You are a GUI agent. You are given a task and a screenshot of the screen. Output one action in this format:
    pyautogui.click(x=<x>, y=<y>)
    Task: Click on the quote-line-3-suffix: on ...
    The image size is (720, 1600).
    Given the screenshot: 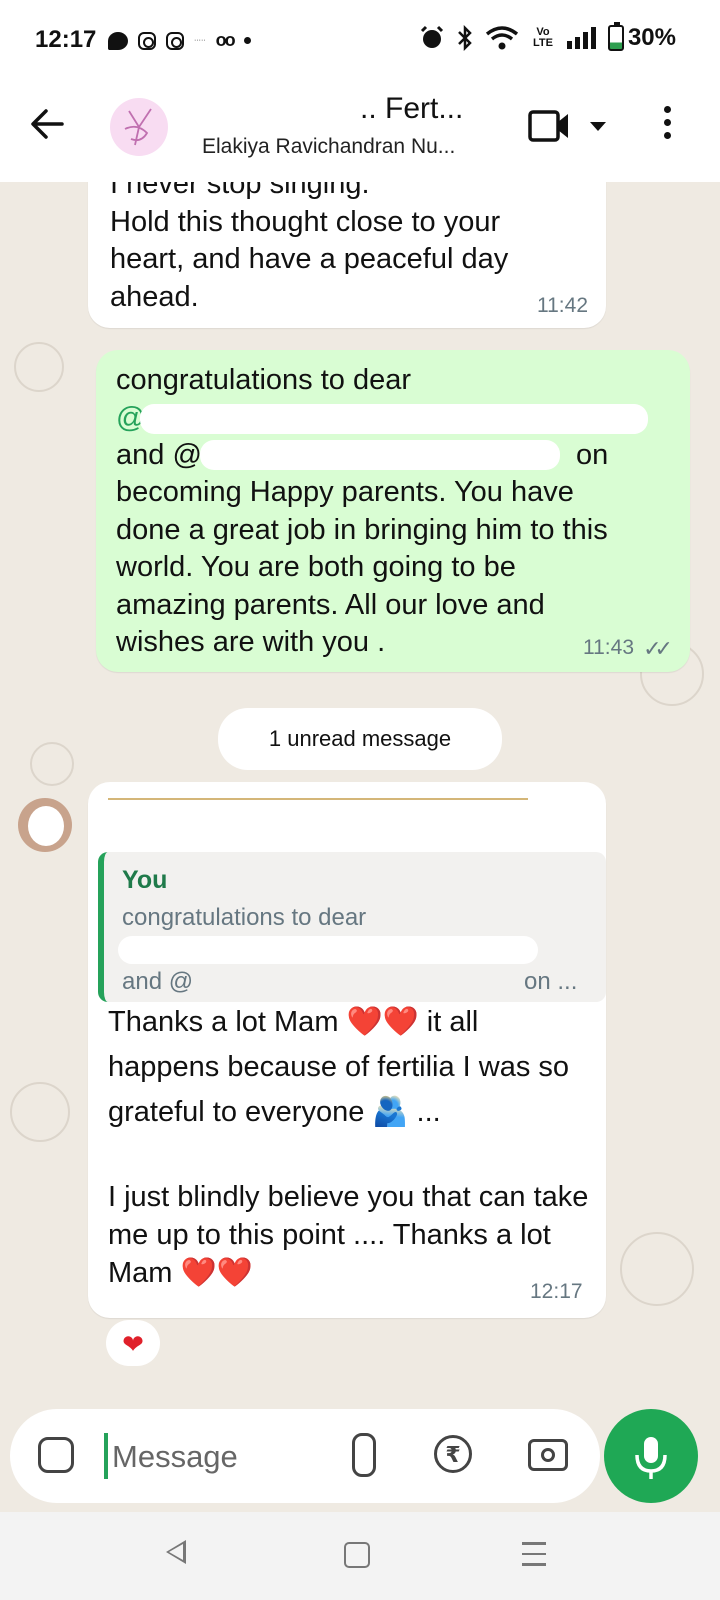 What is the action you would take?
    pyautogui.click(x=551, y=981)
    